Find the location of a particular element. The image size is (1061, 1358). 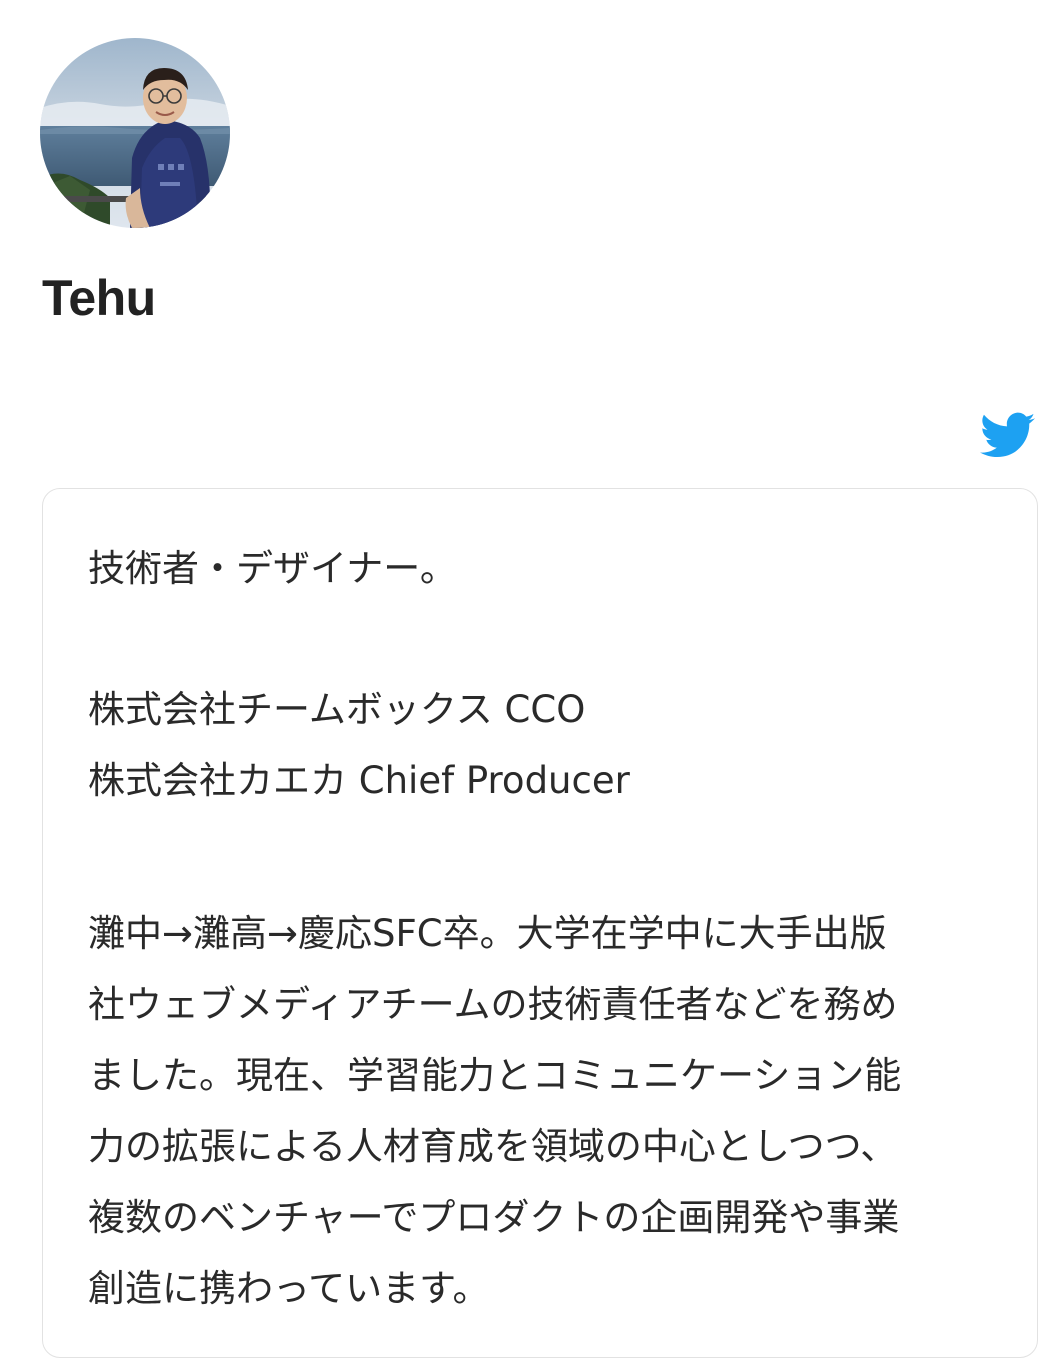

avatar-photo is located at coordinates (135, 133).